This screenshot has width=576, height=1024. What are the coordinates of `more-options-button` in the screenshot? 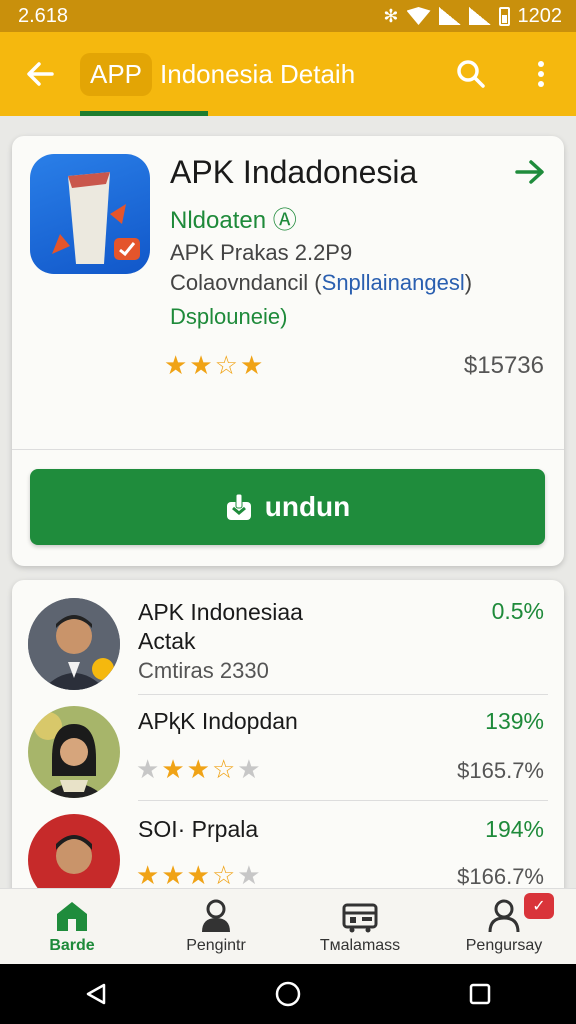 It's located at (541, 74).